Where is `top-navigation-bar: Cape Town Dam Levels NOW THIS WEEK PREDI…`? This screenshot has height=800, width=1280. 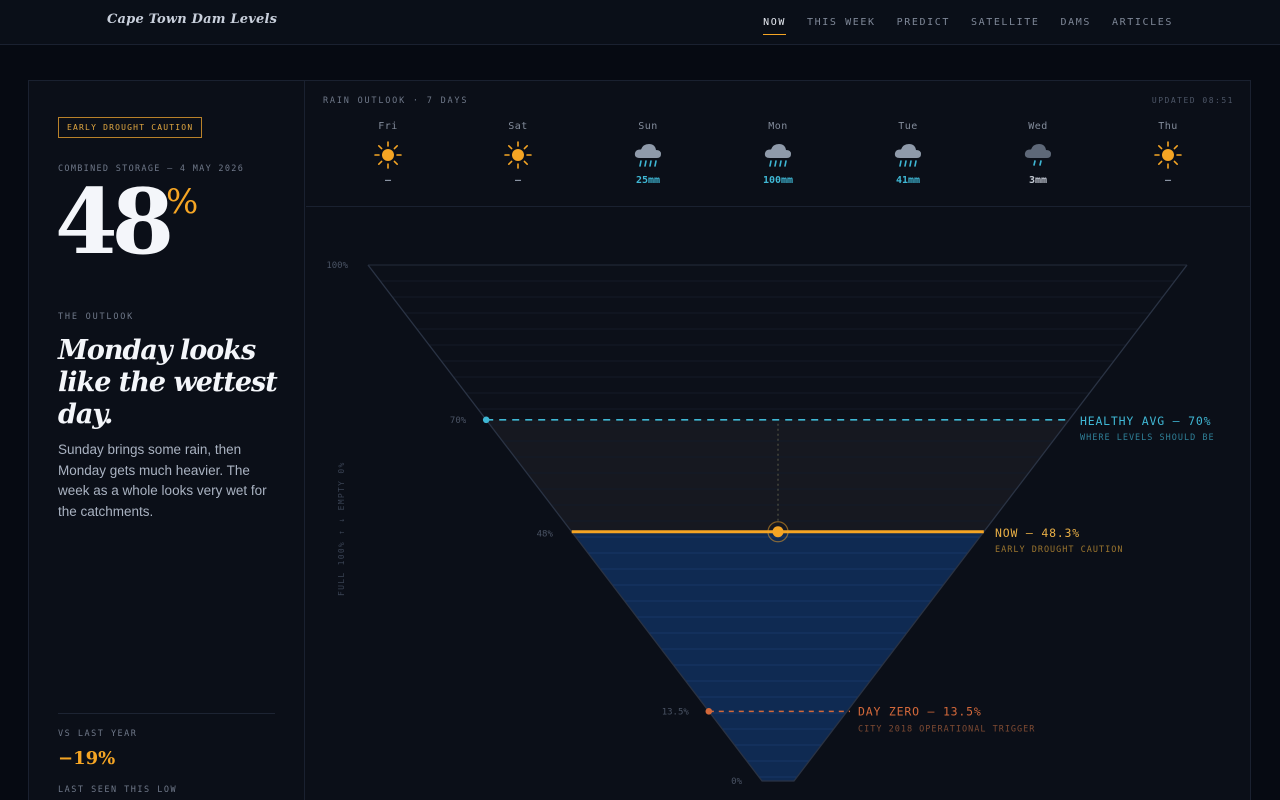 top-navigation-bar: Cape Town Dam Levels NOW THIS WEEK PREDI… is located at coordinates (640, 22).